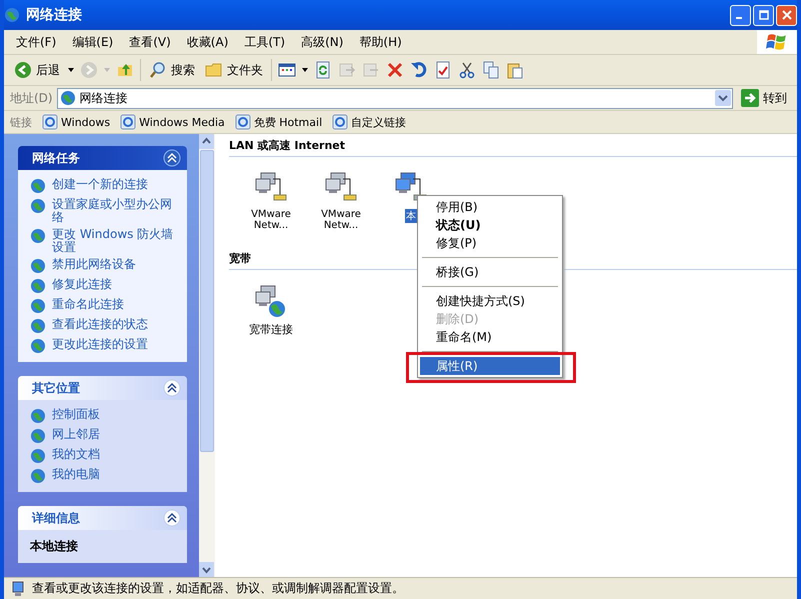  What do you see at coordinates (54, 546) in the screenshot?
I see `details-heading: 本地连接` at bounding box center [54, 546].